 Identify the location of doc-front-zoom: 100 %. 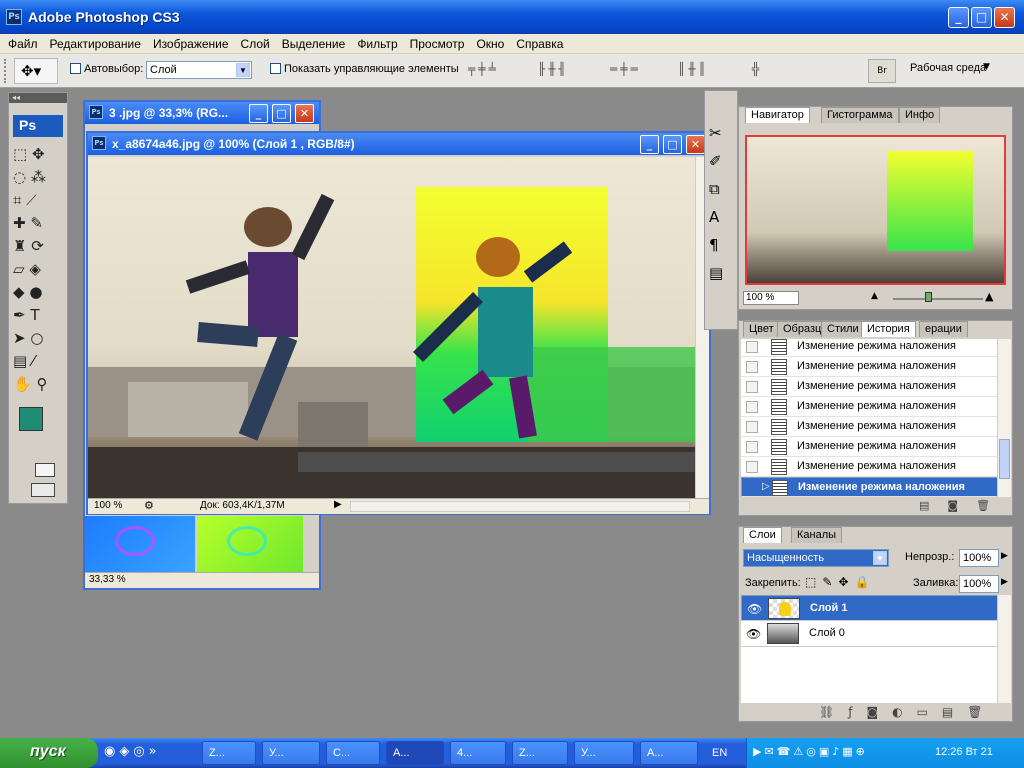
(108, 505).